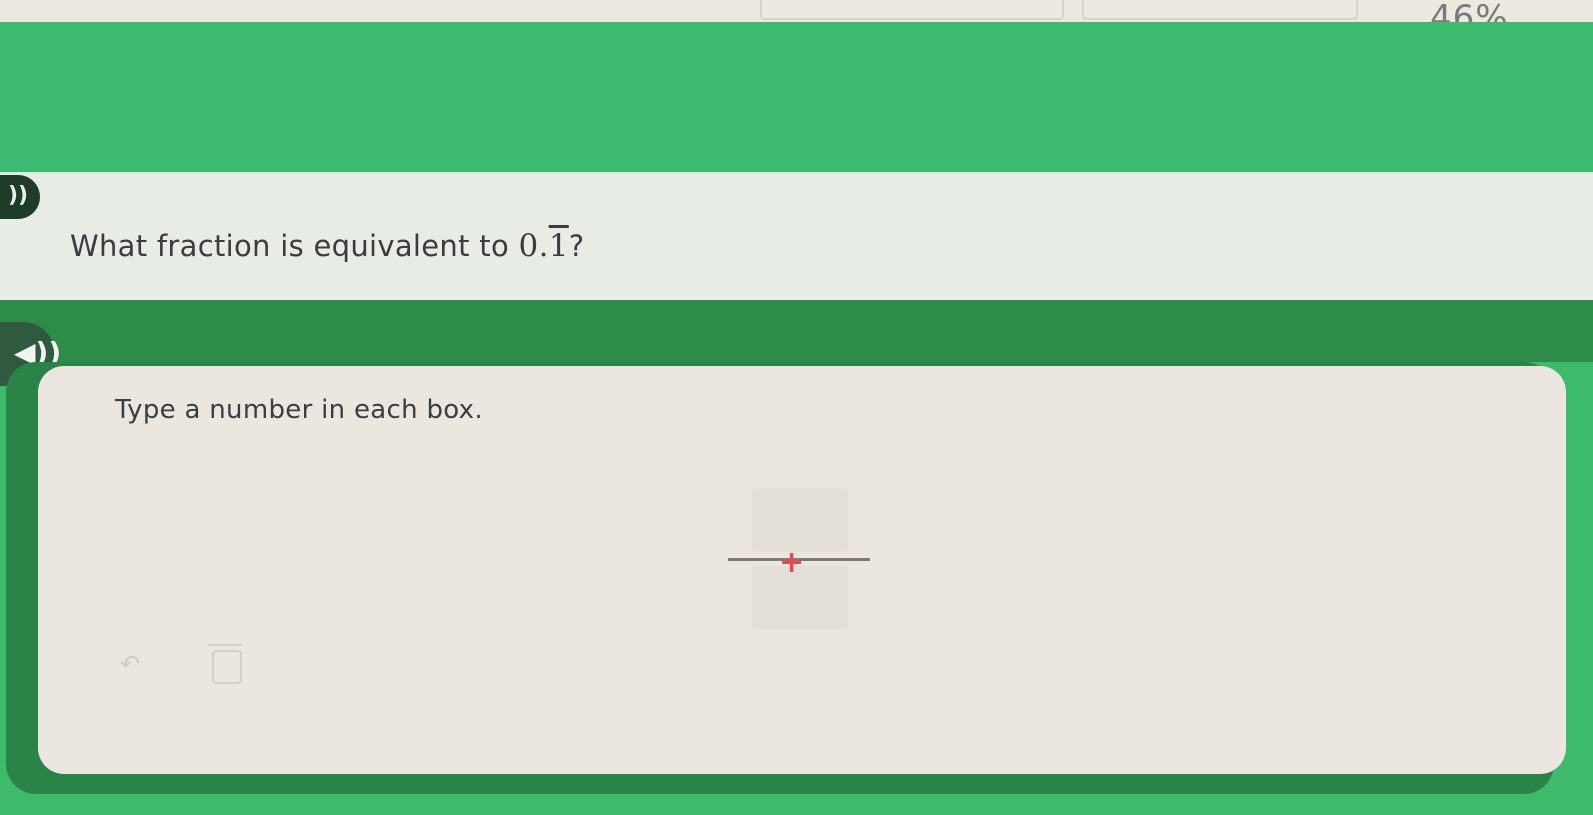 The height and width of the screenshot is (815, 1593). Describe the element at coordinates (533, 246) in the screenshot. I see `decimal-leading: 0.` at that location.